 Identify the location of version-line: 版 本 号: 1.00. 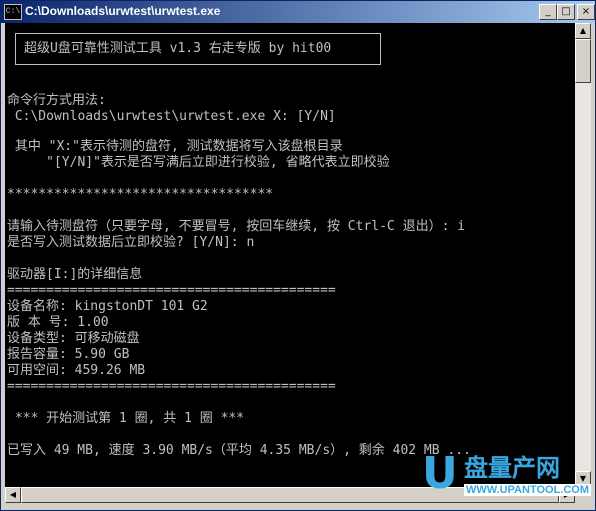
(58, 322).